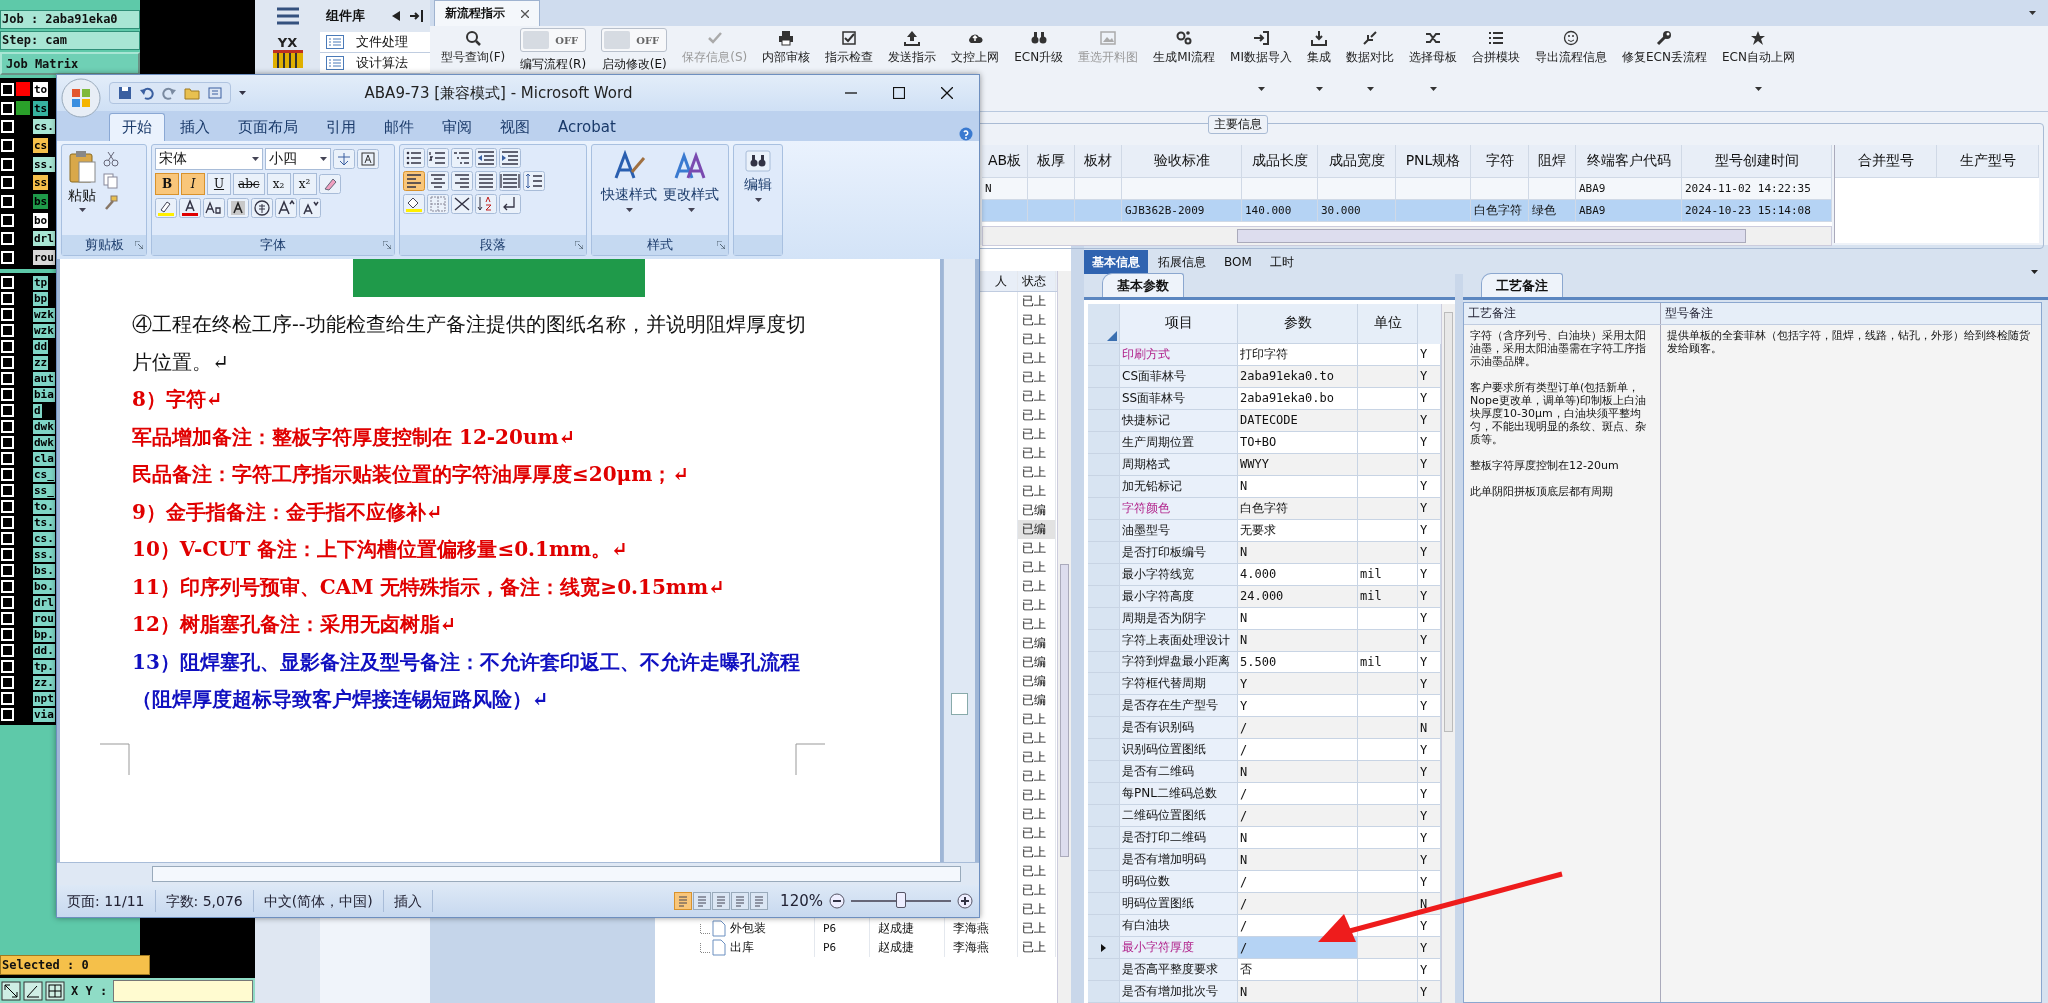 This screenshot has height=1003, width=2048. What do you see at coordinates (634, 40) in the screenshot?
I see `toggle-switch: OFF` at bounding box center [634, 40].